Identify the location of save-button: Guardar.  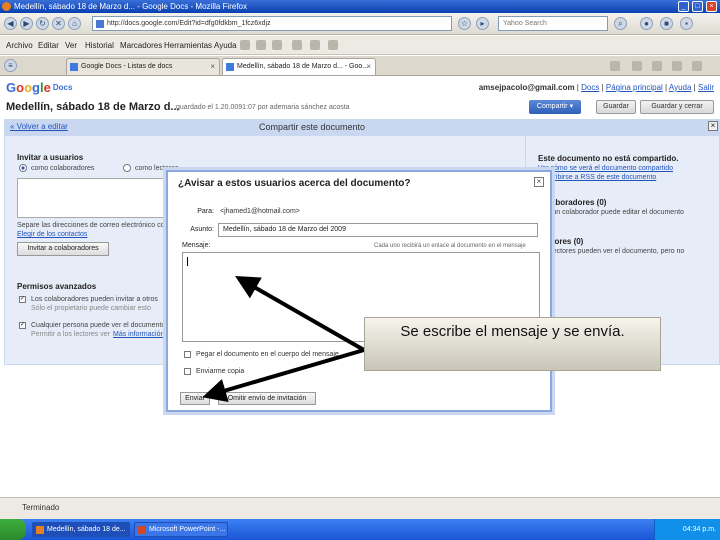
(616, 107).